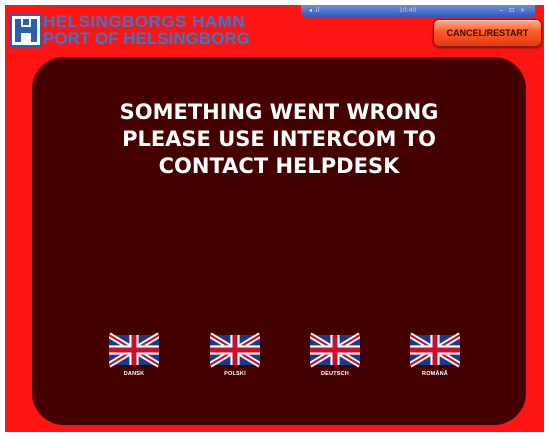 This screenshot has width=547, height=436. What do you see at coordinates (26, 30) in the screenshot?
I see `port-logo-icon` at bounding box center [26, 30].